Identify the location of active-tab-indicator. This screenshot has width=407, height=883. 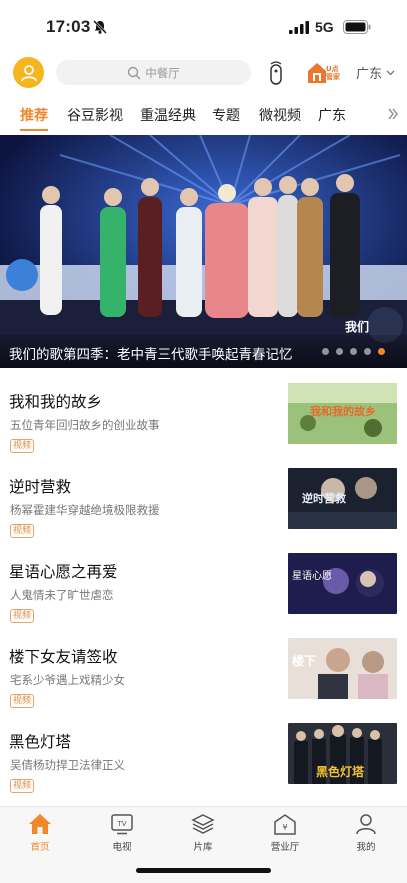
(34, 130).